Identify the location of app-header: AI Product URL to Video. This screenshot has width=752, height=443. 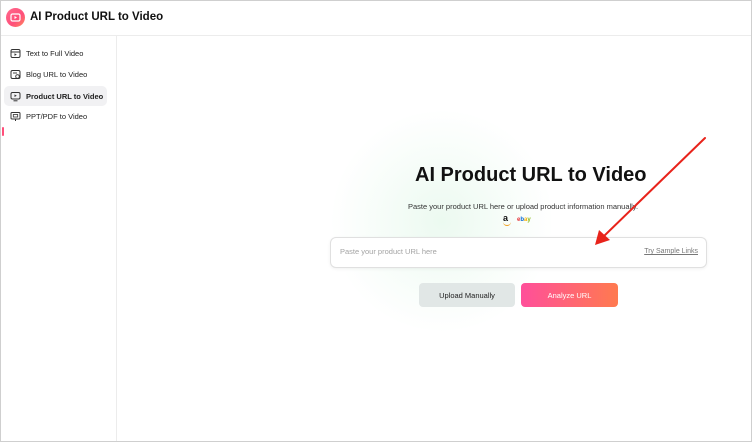
(376, 18).